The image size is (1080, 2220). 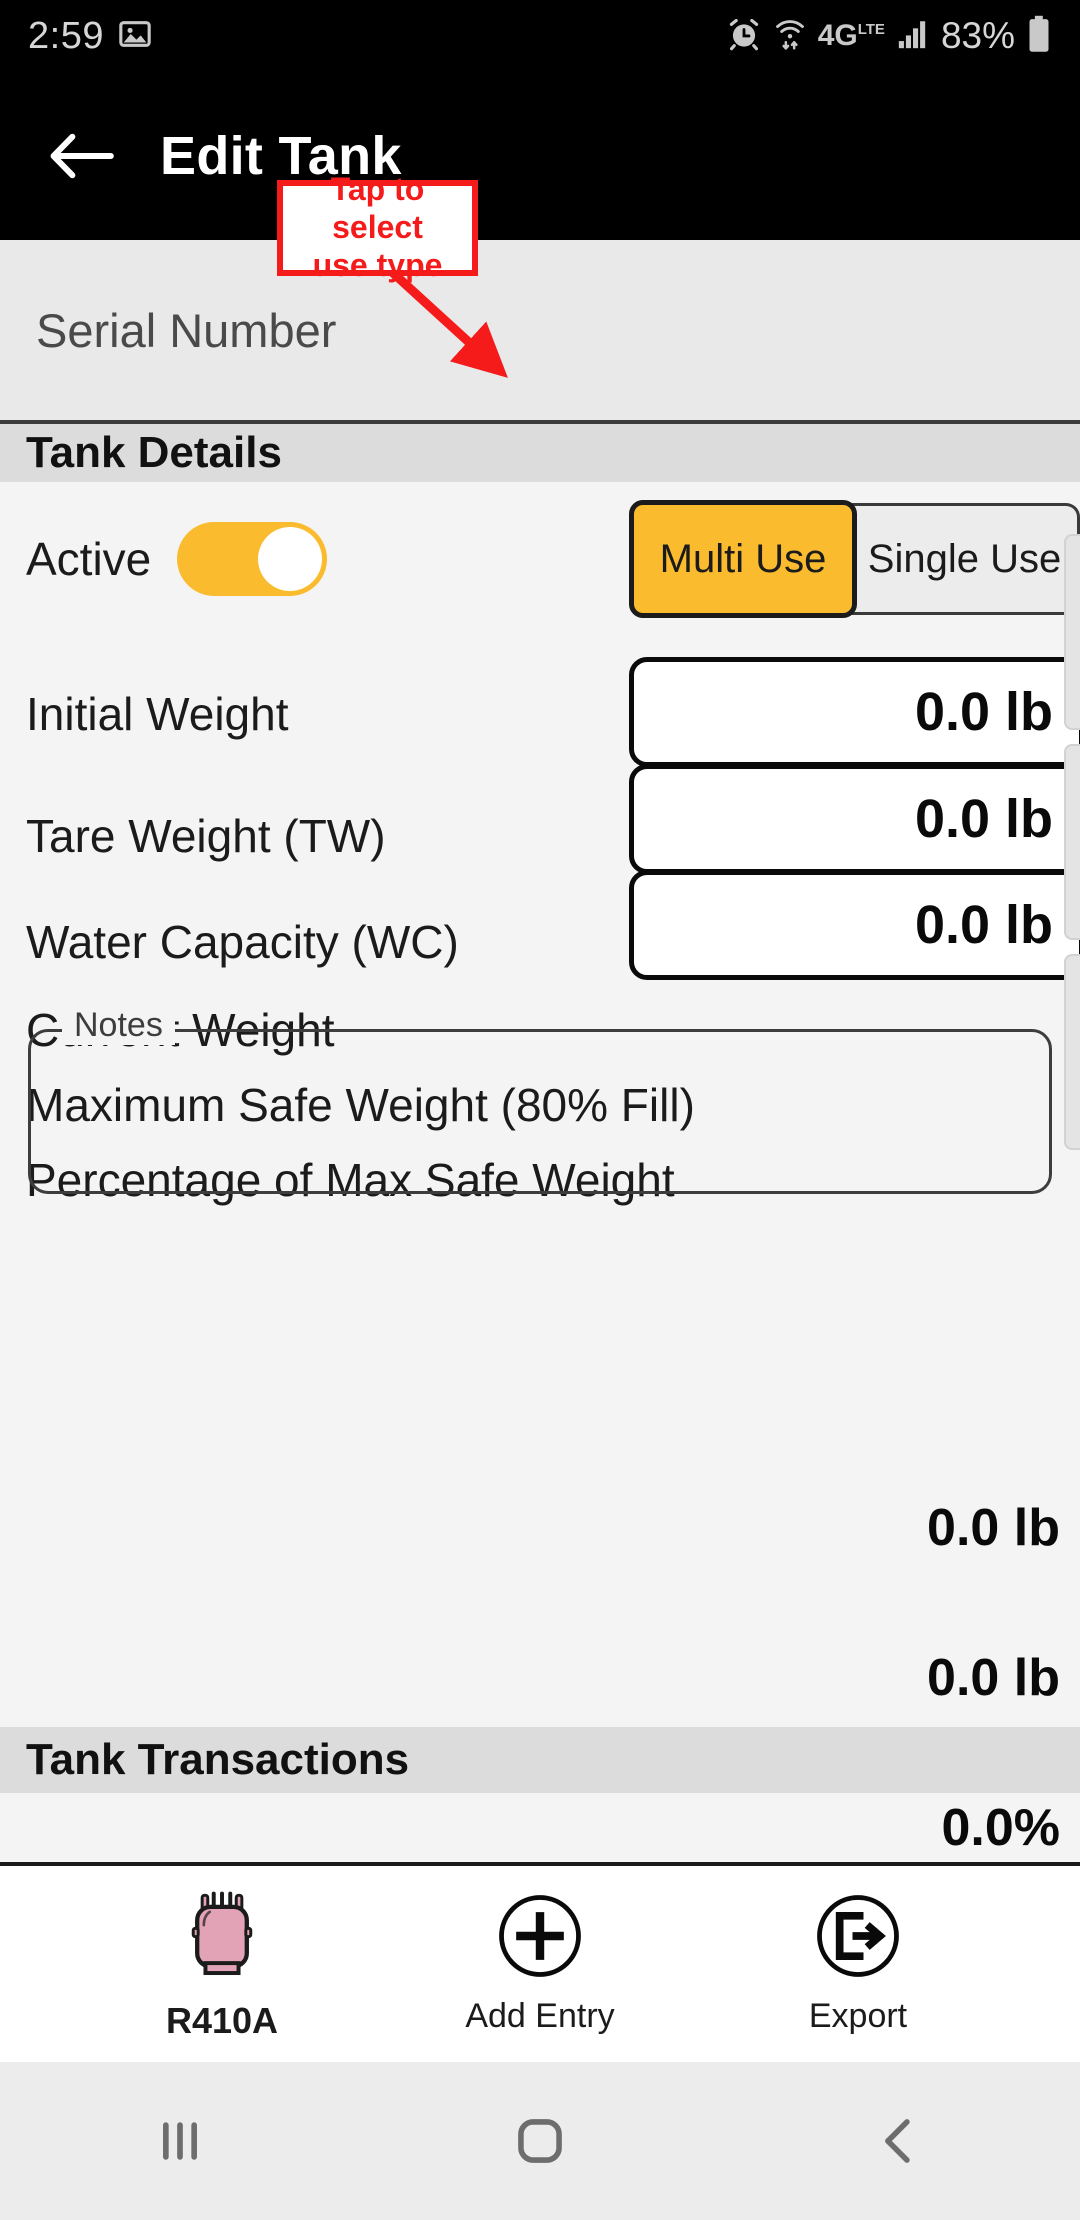 I want to click on refrigerant-type-label: R410A, so click(x=222, y=2020).